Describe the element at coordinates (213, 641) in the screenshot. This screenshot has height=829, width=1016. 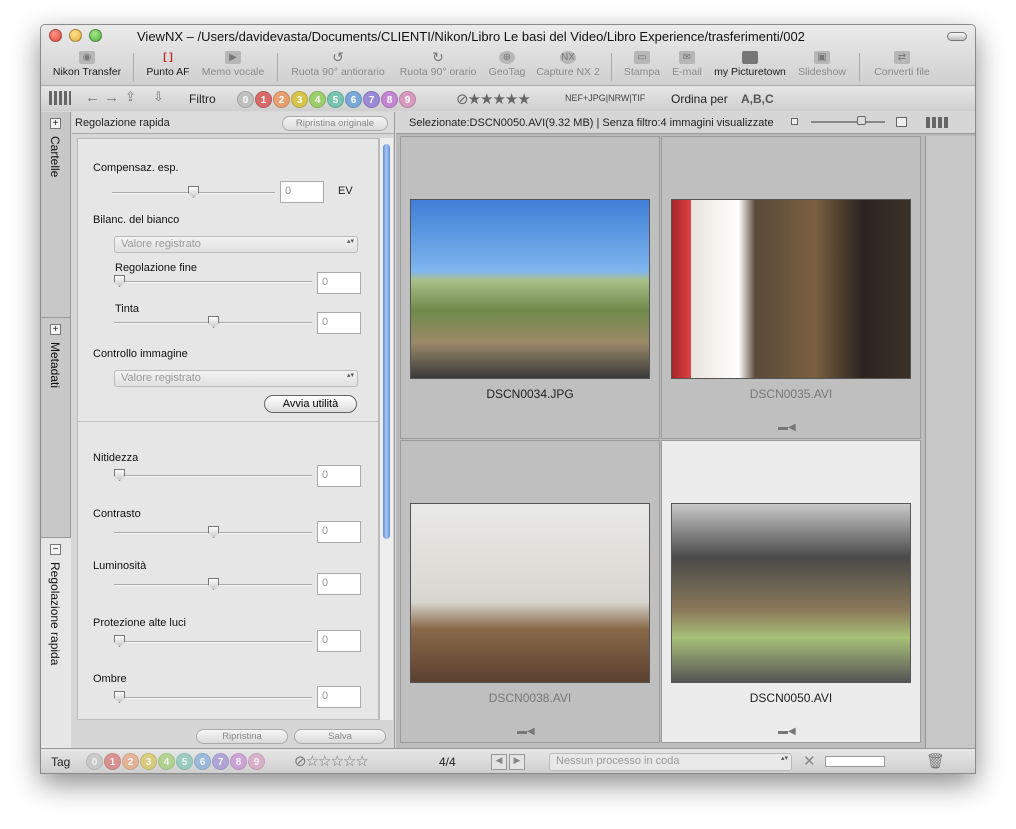
I see `highlights-slider` at that location.